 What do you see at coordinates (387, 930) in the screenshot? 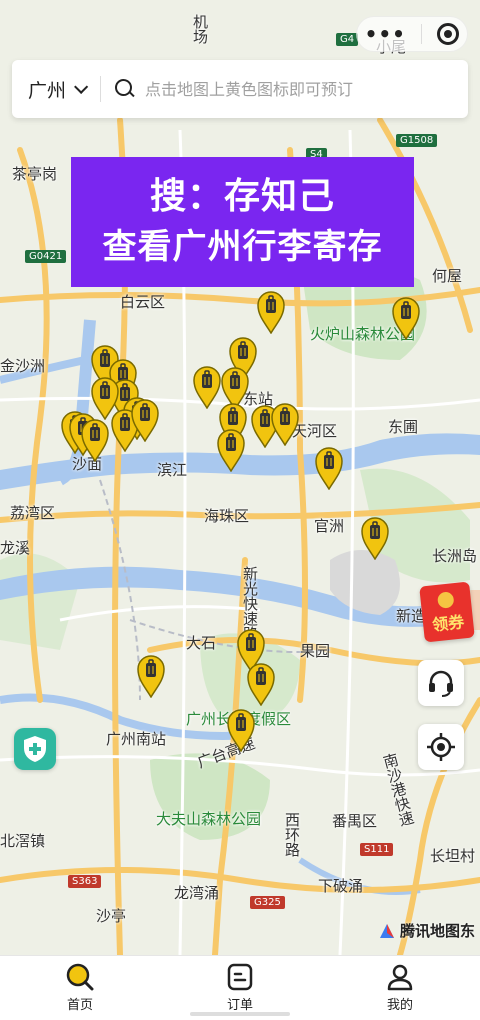
I see `tencent-map-logo-icon` at bounding box center [387, 930].